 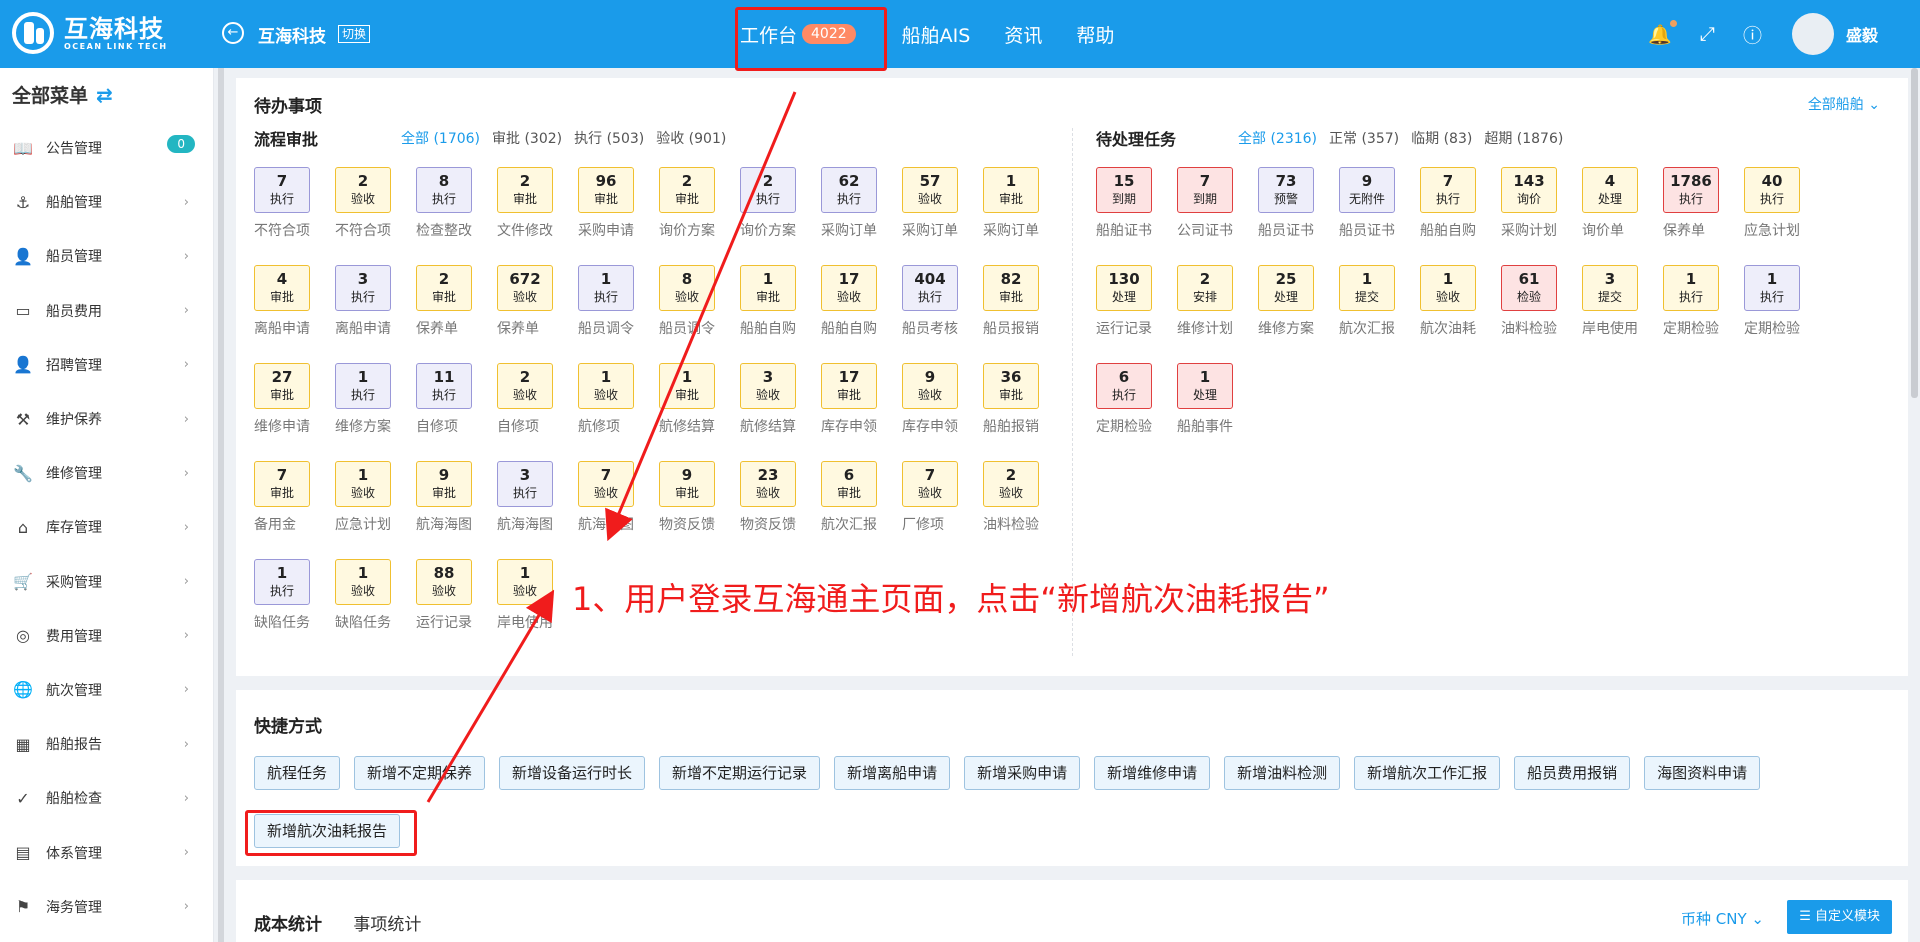 What do you see at coordinates (233, 33) in the screenshot?
I see `back-arrow-icon: ←` at bounding box center [233, 33].